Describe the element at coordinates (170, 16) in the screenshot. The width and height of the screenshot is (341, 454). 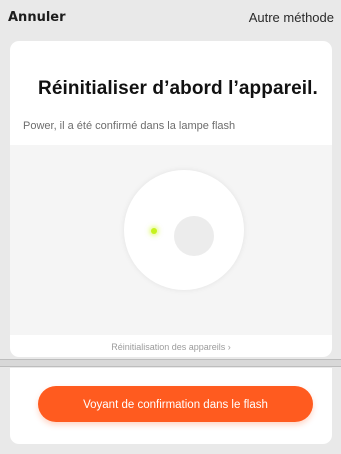
I see `top-bar: Annuler Autre méthode` at that location.